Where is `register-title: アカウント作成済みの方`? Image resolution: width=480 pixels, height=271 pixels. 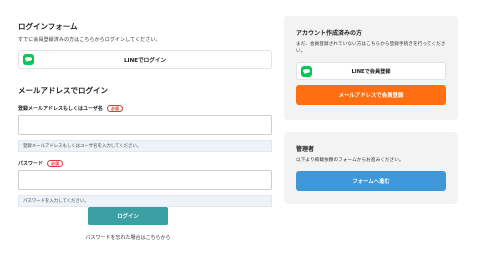
register-title: アカウント作成済みの方 is located at coordinates (329, 33).